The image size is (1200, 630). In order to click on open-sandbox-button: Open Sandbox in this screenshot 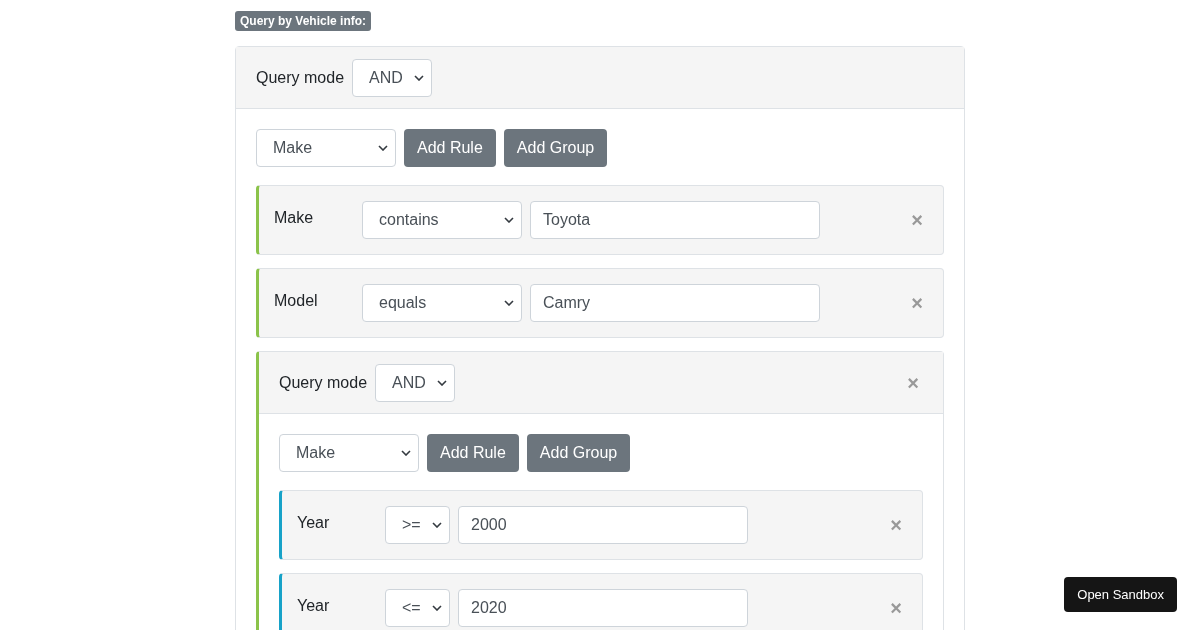, I will do `click(1120, 594)`.